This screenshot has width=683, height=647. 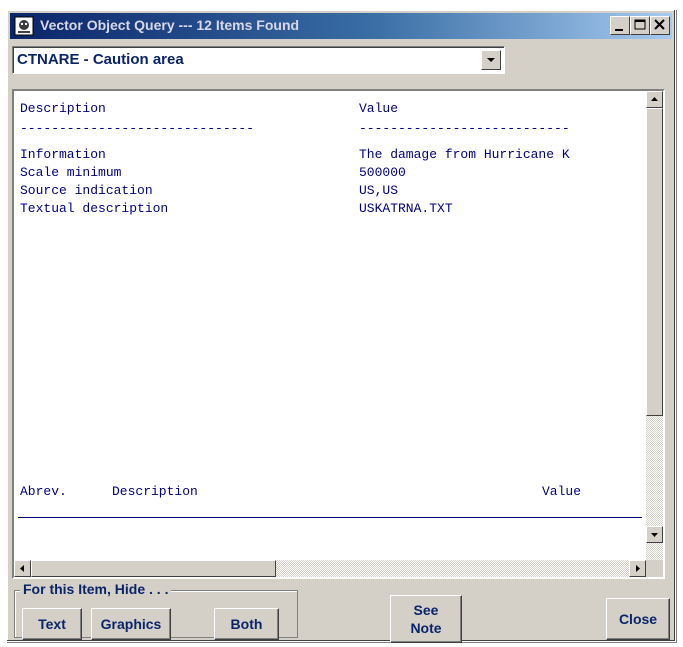 What do you see at coordinates (153, 568) in the screenshot?
I see `horizontal-scroll-thumb` at bounding box center [153, 568].